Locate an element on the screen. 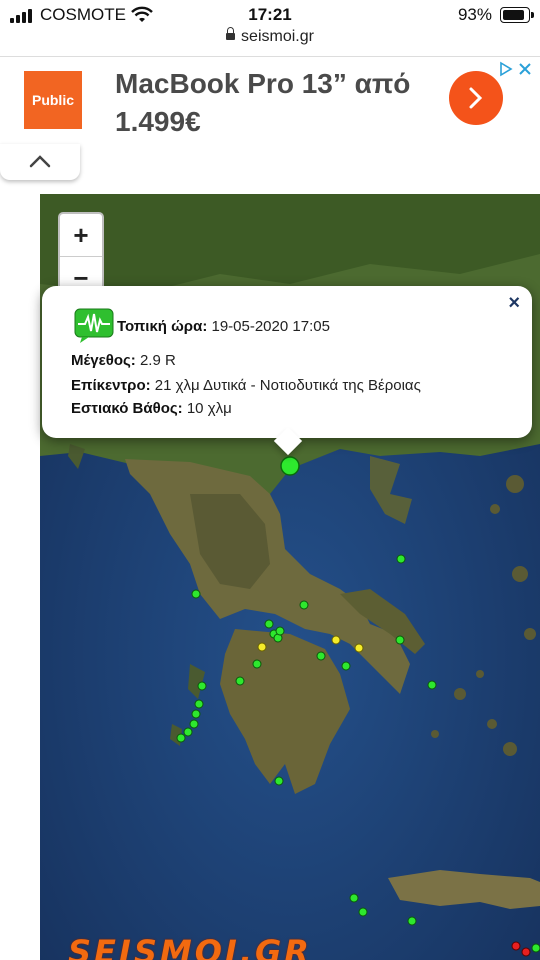 This screenshot has height=960, width=540. seismoi-wordmark: SEISMOI.GR is located at coordinates (190, 946).